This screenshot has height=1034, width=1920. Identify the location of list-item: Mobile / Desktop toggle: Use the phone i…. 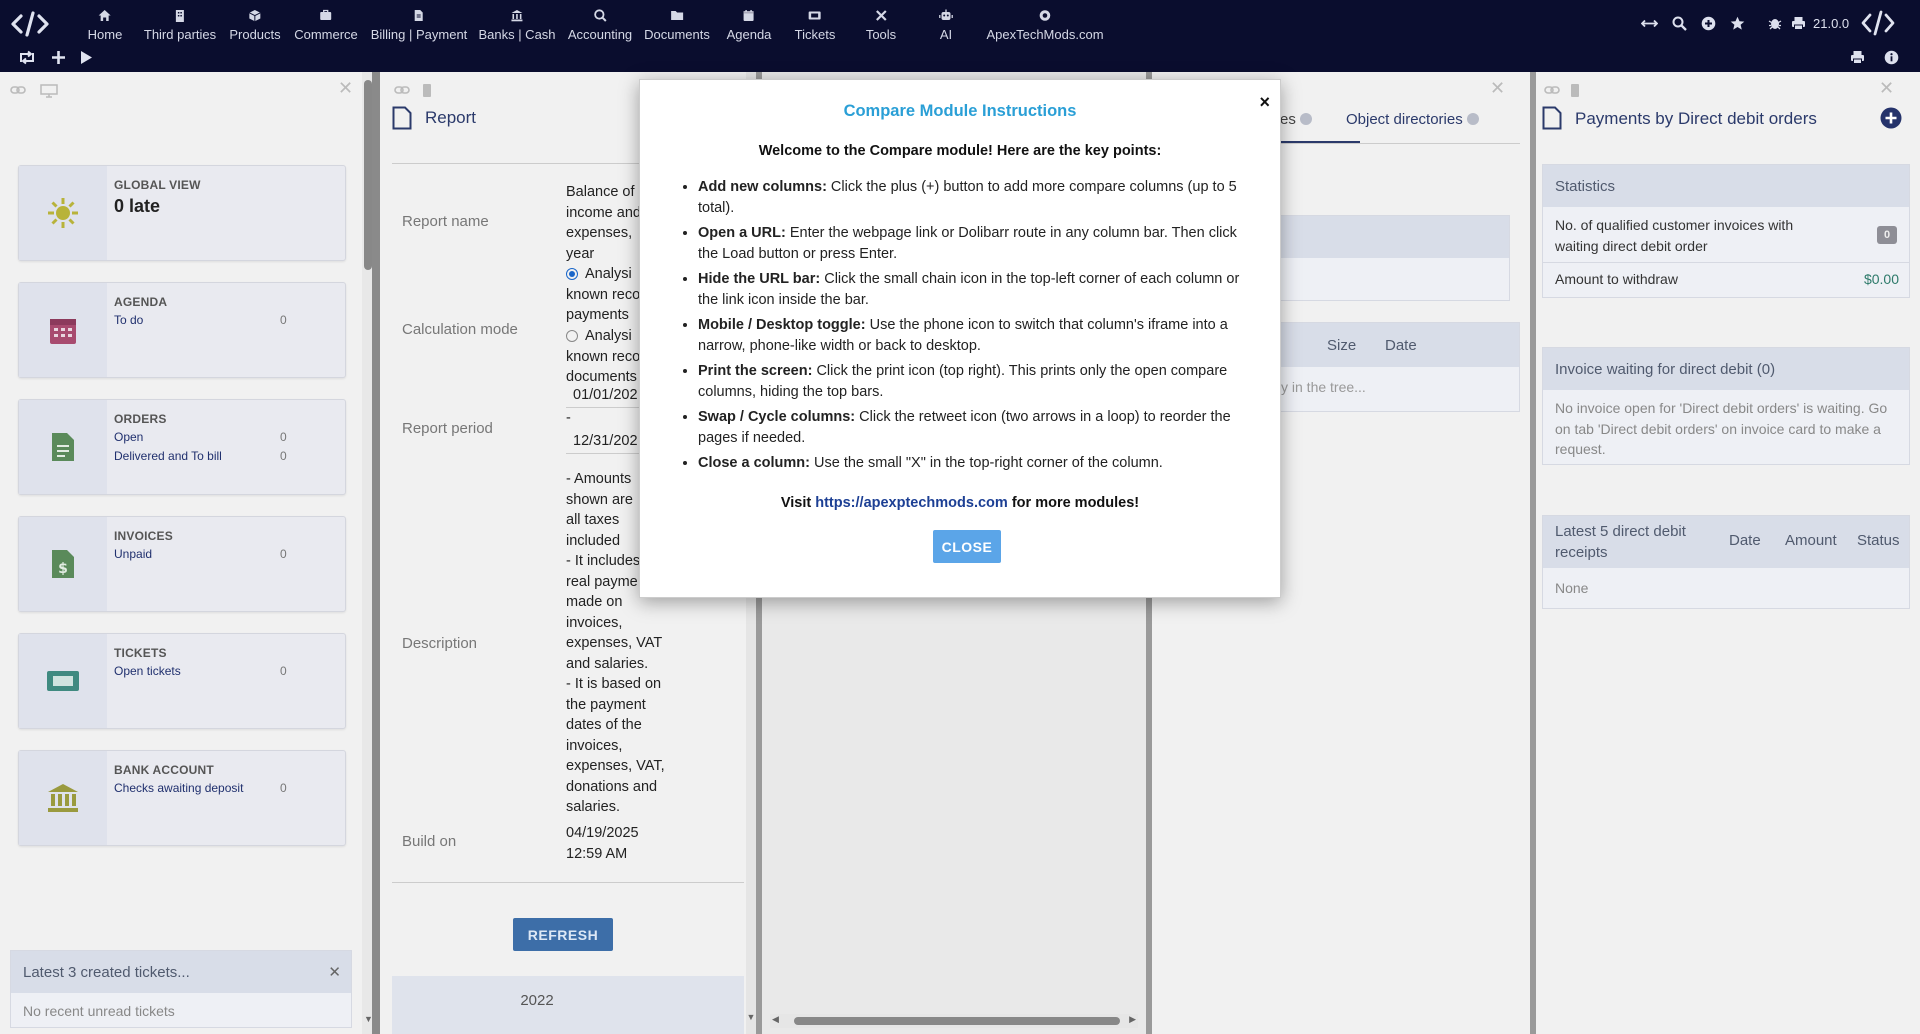
(978, 335).